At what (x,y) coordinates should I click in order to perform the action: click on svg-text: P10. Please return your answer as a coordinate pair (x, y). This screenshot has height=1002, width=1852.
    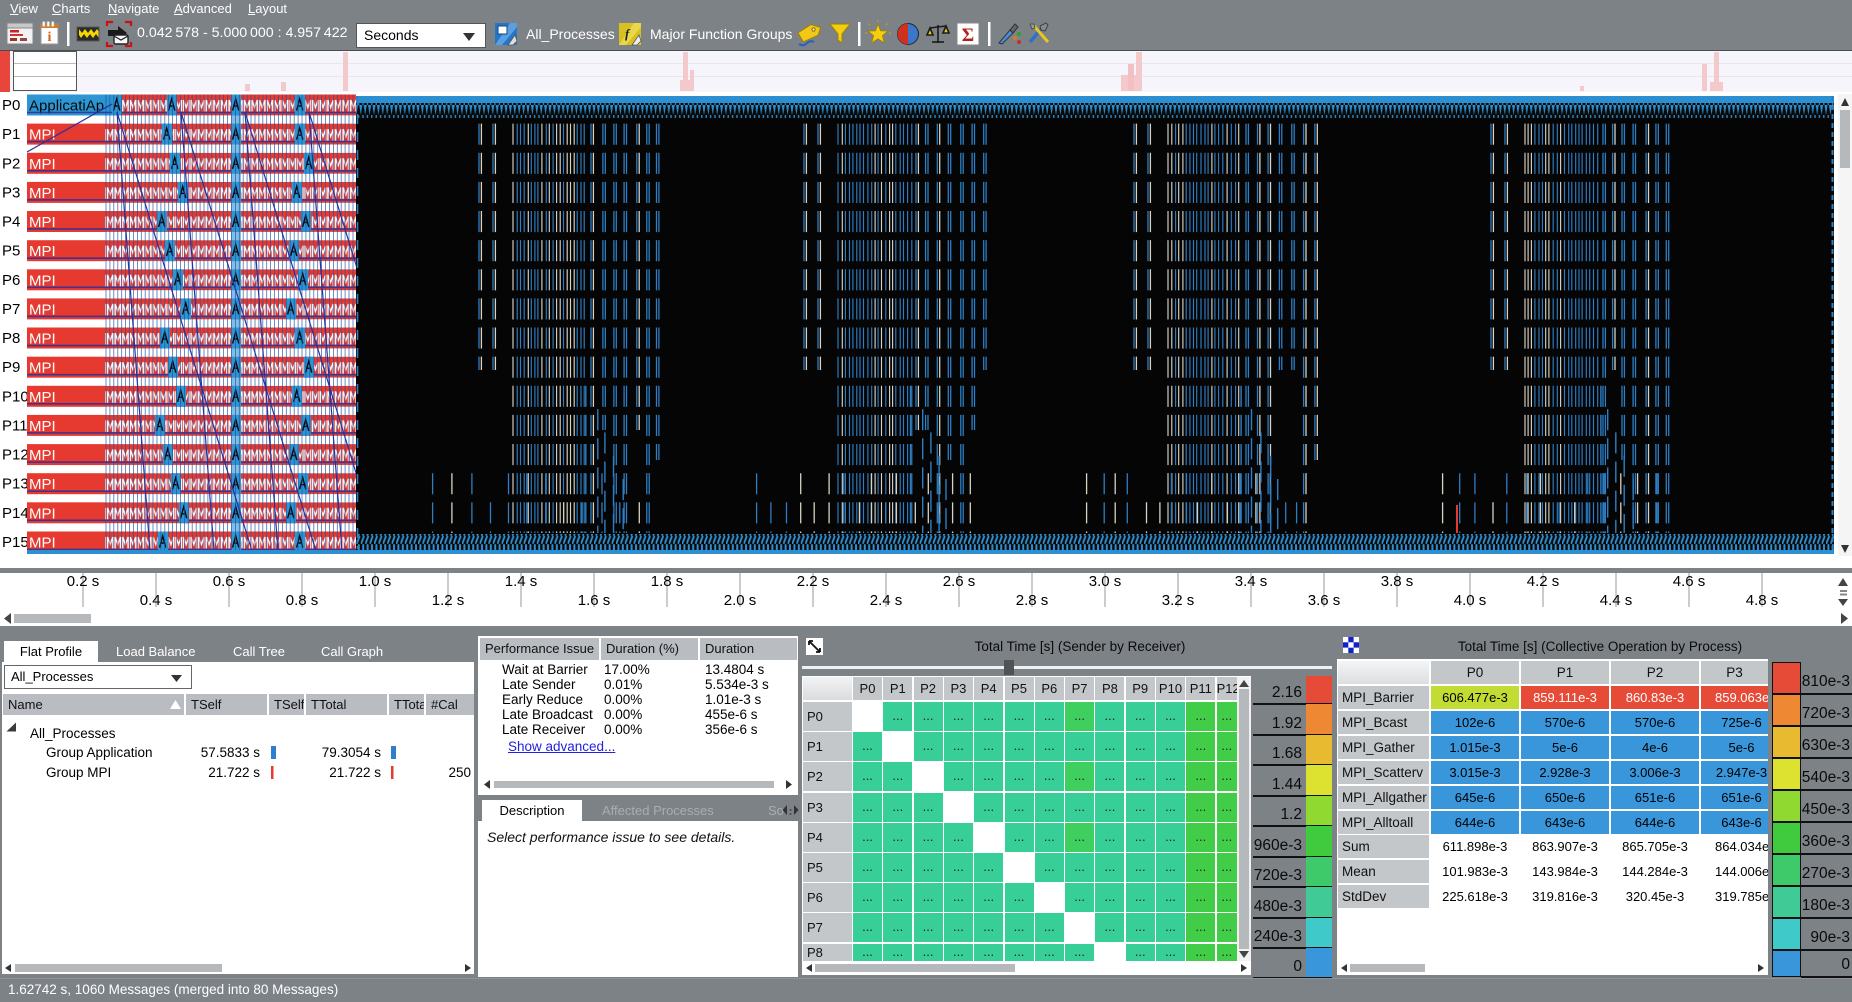
    Looking at the image, I should click on (15, 396).